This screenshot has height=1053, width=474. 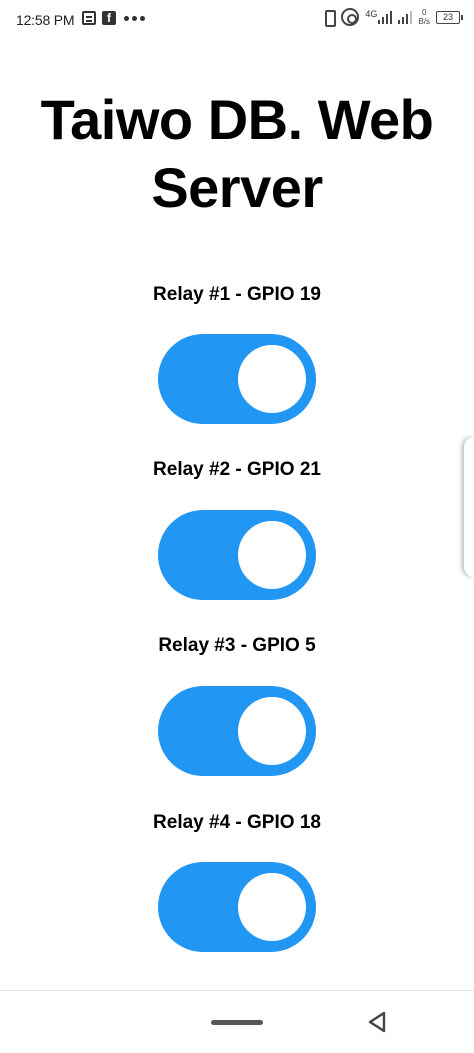 I want to click on facebook-icon: f, so click(x=109, y=18).